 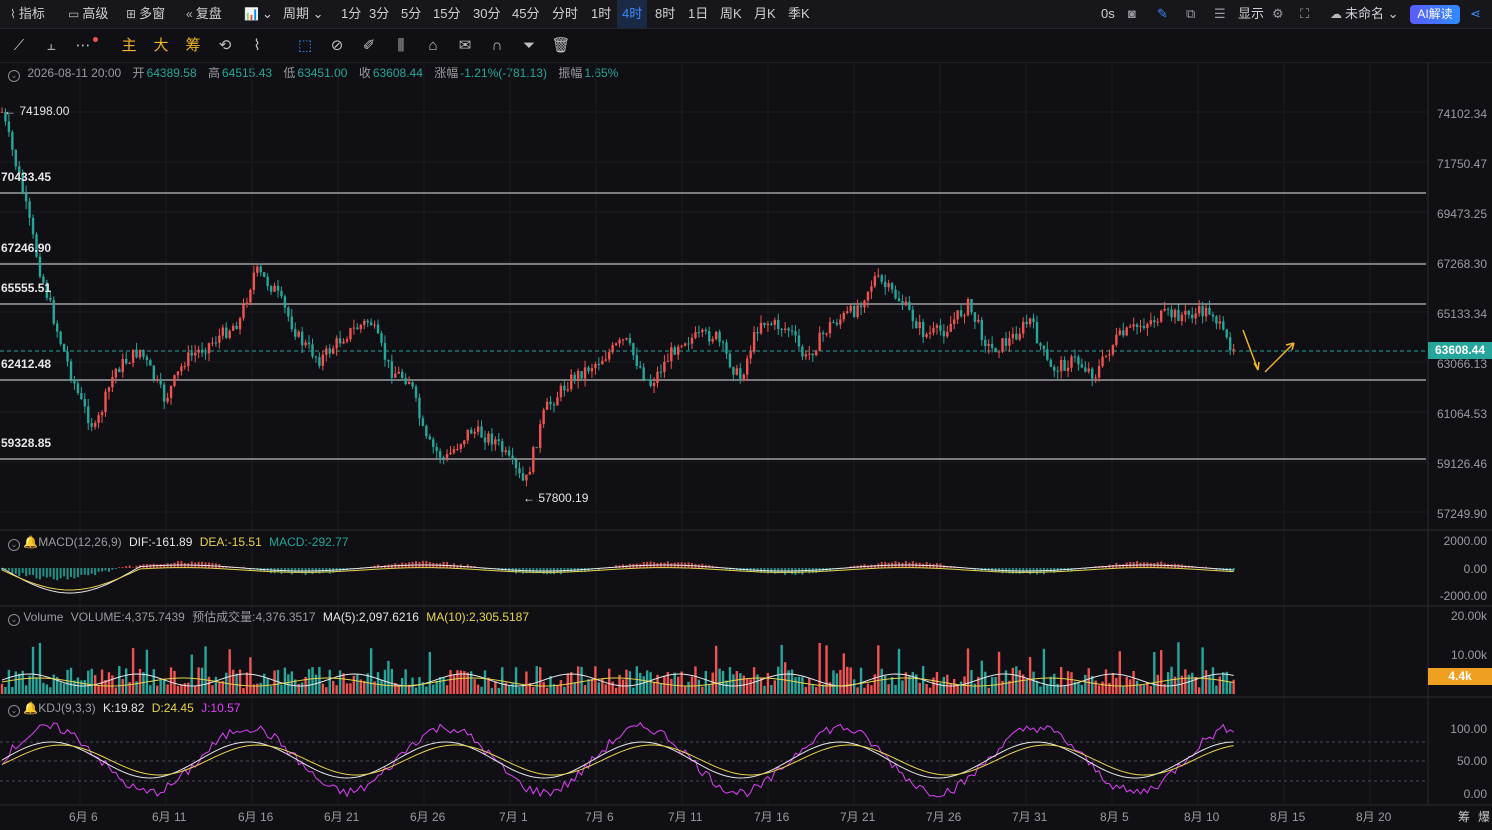 I want to click on macd-axis-label: 2000.00, so click(x=1465, y=541).